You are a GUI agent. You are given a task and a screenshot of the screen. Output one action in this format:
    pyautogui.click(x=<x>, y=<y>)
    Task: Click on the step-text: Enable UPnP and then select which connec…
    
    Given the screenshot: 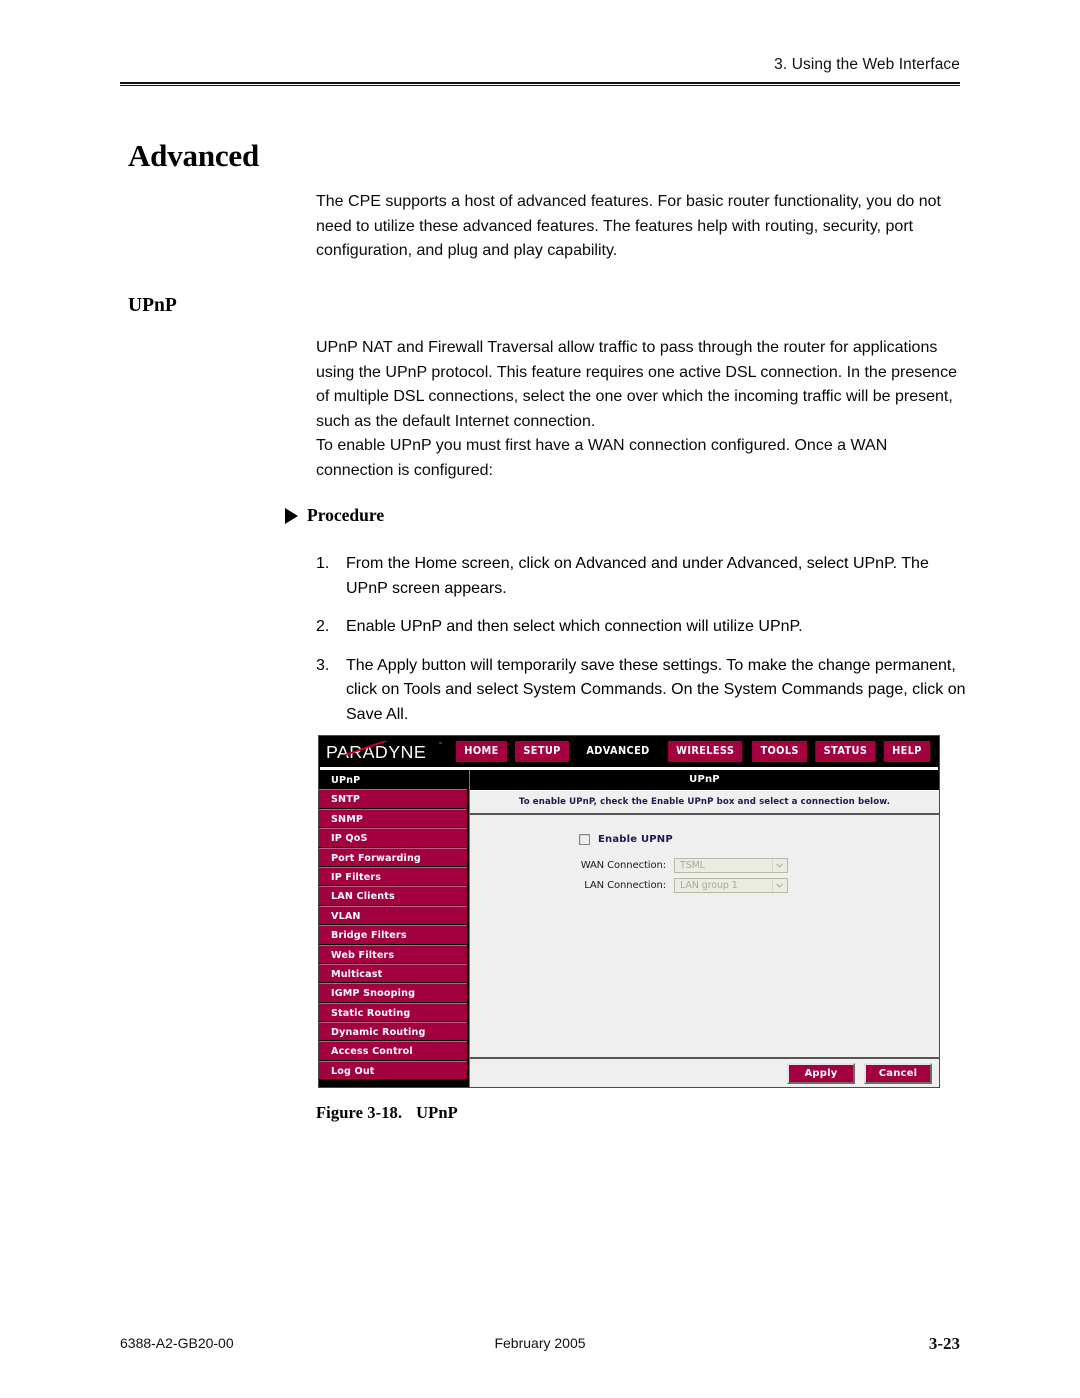 What is the action you would take?
    pyautogui.click(x=574, y=626)
    